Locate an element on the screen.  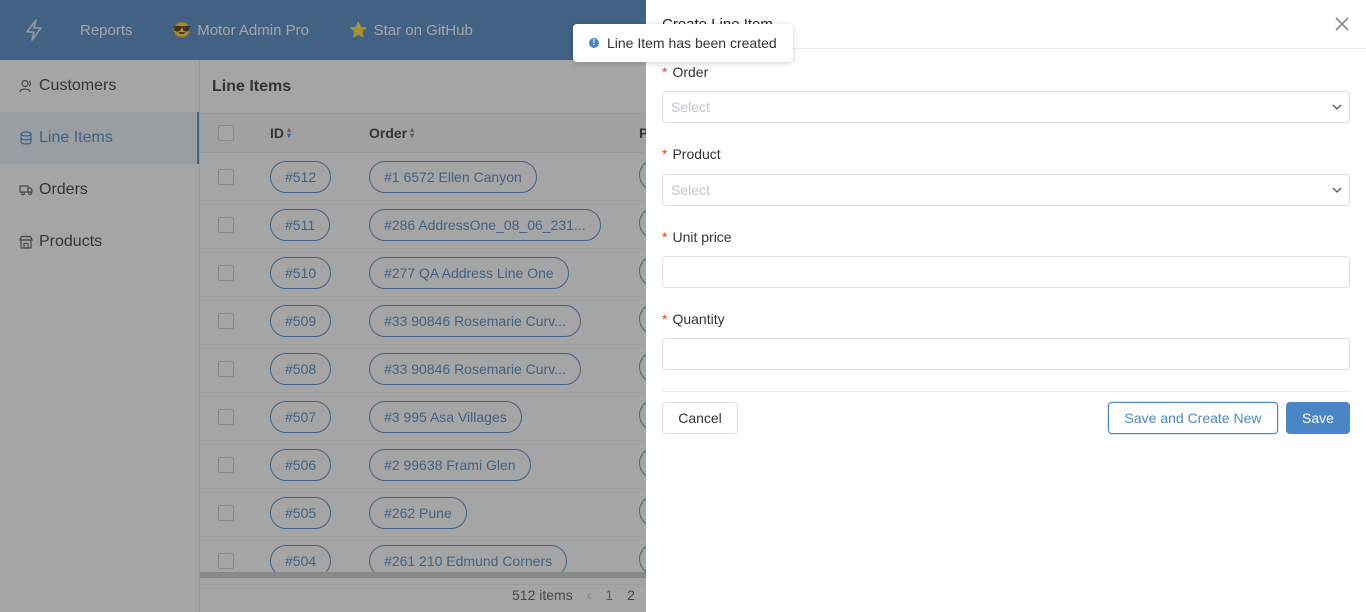
field-label-text: Quantity is located at coordinates (698, 319).